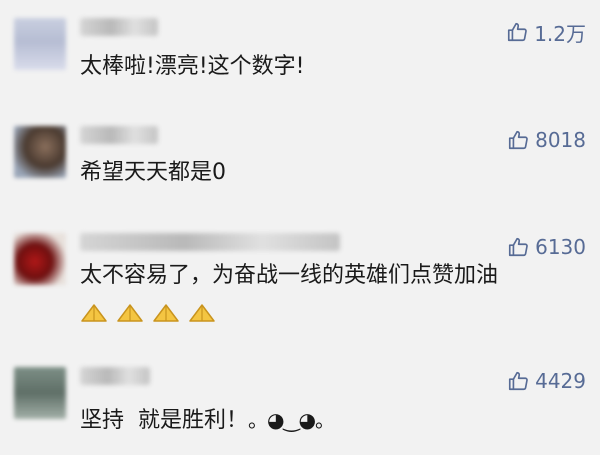 The width and height of the screenshot is (600, 455). I want to click on like-button: 4429, so click(546, 381).